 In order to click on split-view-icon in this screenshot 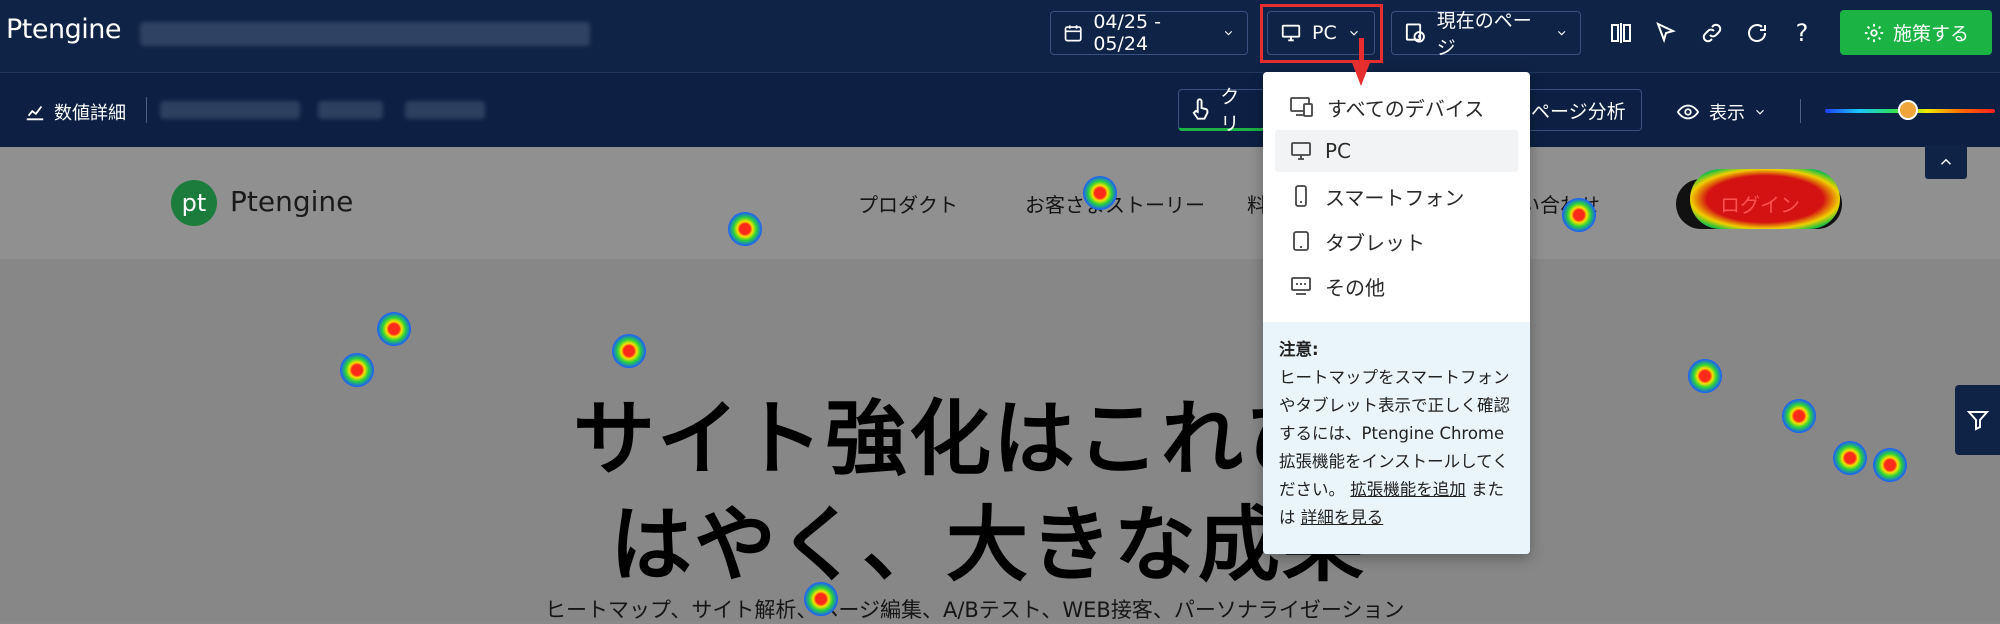, I will do `click(1621, 33)`.